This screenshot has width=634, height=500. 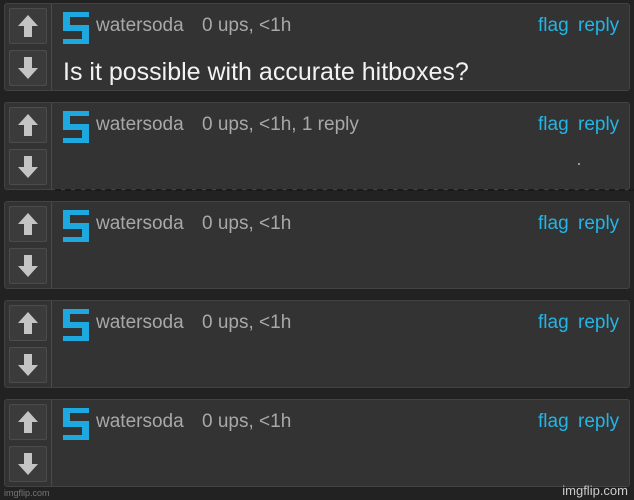 What do you see at coordinates (344, 190) in the screenshot?
I see `torn-edge-divider` at bounding box center [344, 190].